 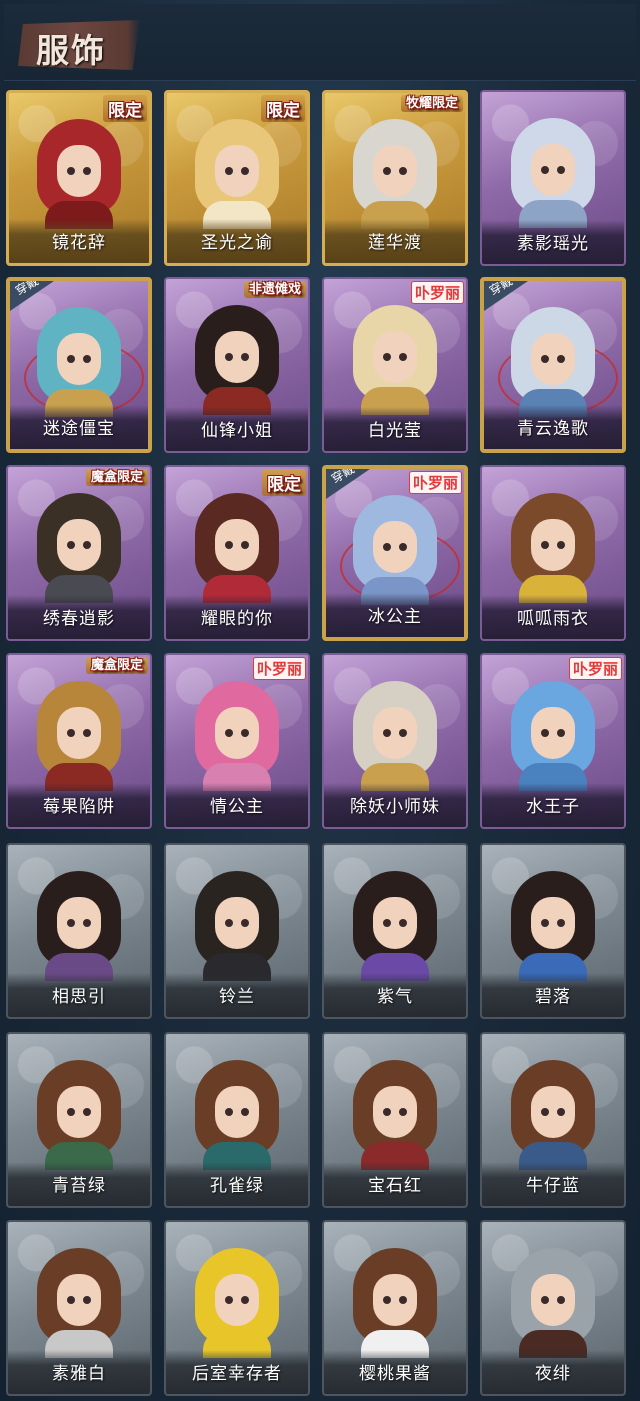 I want to click on costume-name: 莲华渡, so click(x=395, y=243).